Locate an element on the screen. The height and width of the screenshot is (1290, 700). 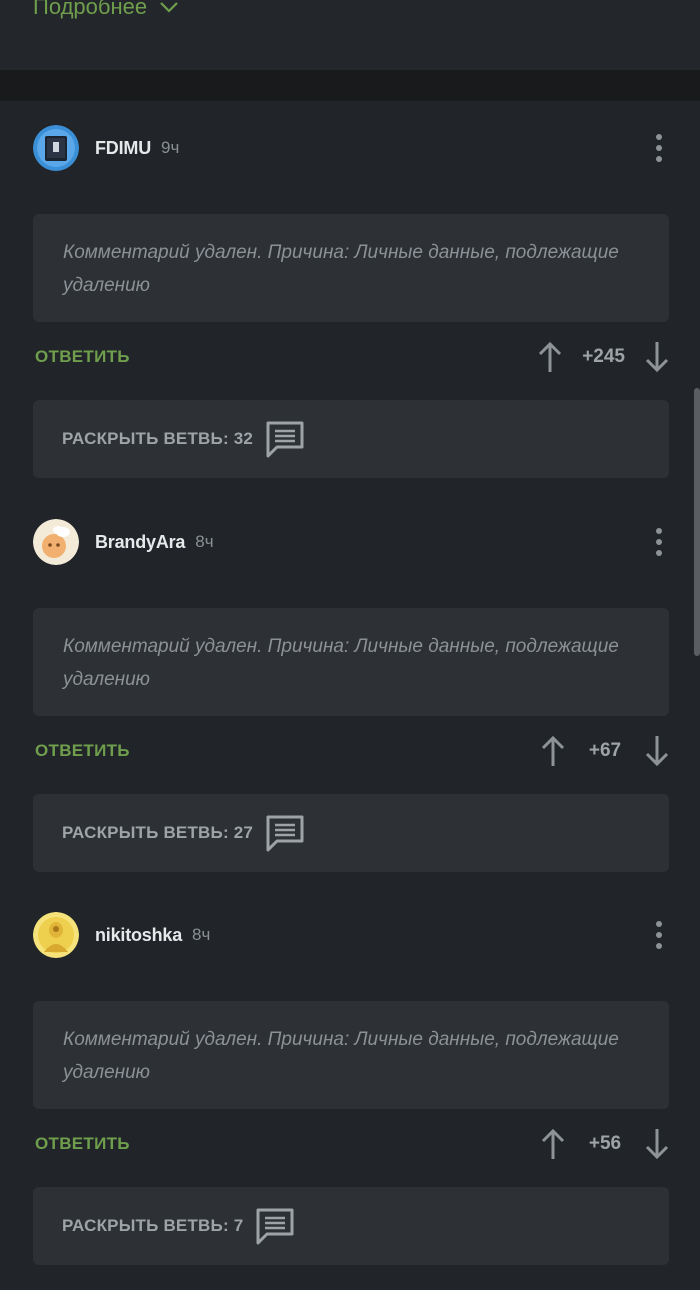
expand-thread-label: РАСКРЫТЬ ВЕТВЬ: 32 is located at coordinates (158, 438).